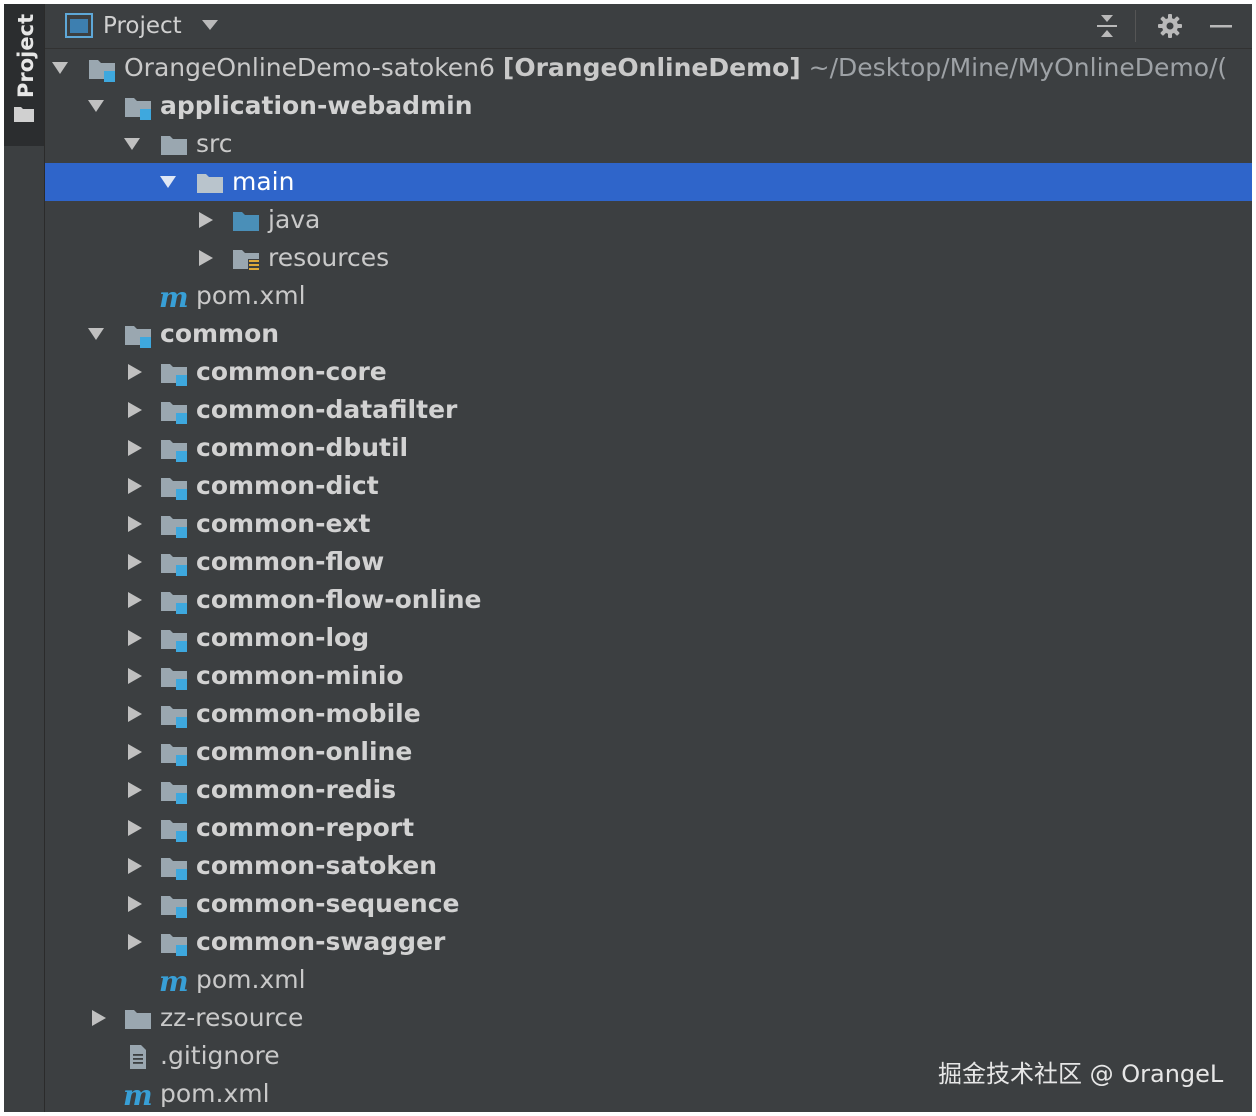 The image size is (1256, 1116). Describe the element at coordinates (220, 1055) in the screenshot. I see `tree-label: .gitignore` at that location.